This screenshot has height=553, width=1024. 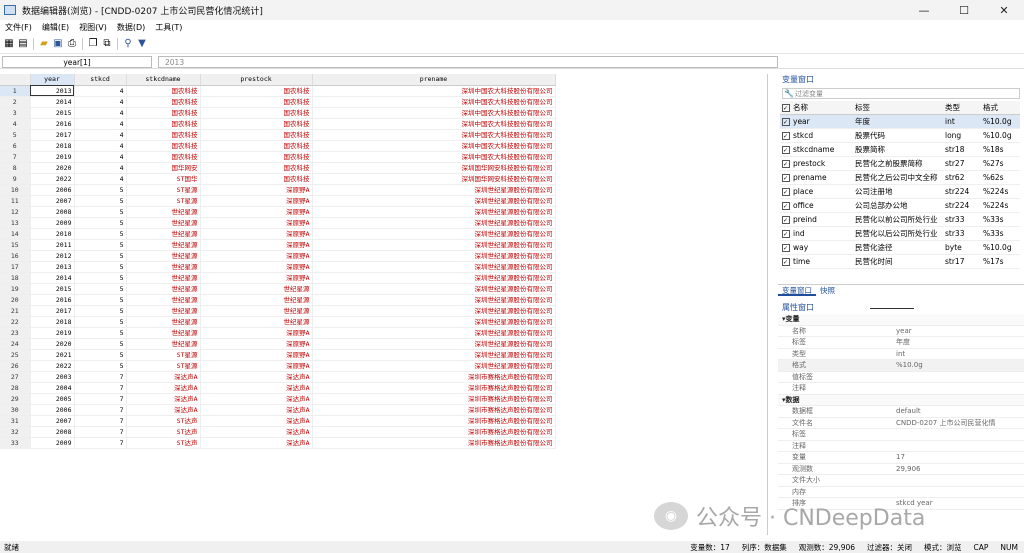 What do you see at coordinates (900, 192) in the screenshot?
I see `variable-row: ✓ place 公司注册地 str224 %224s` at bounding box center [900, 192].